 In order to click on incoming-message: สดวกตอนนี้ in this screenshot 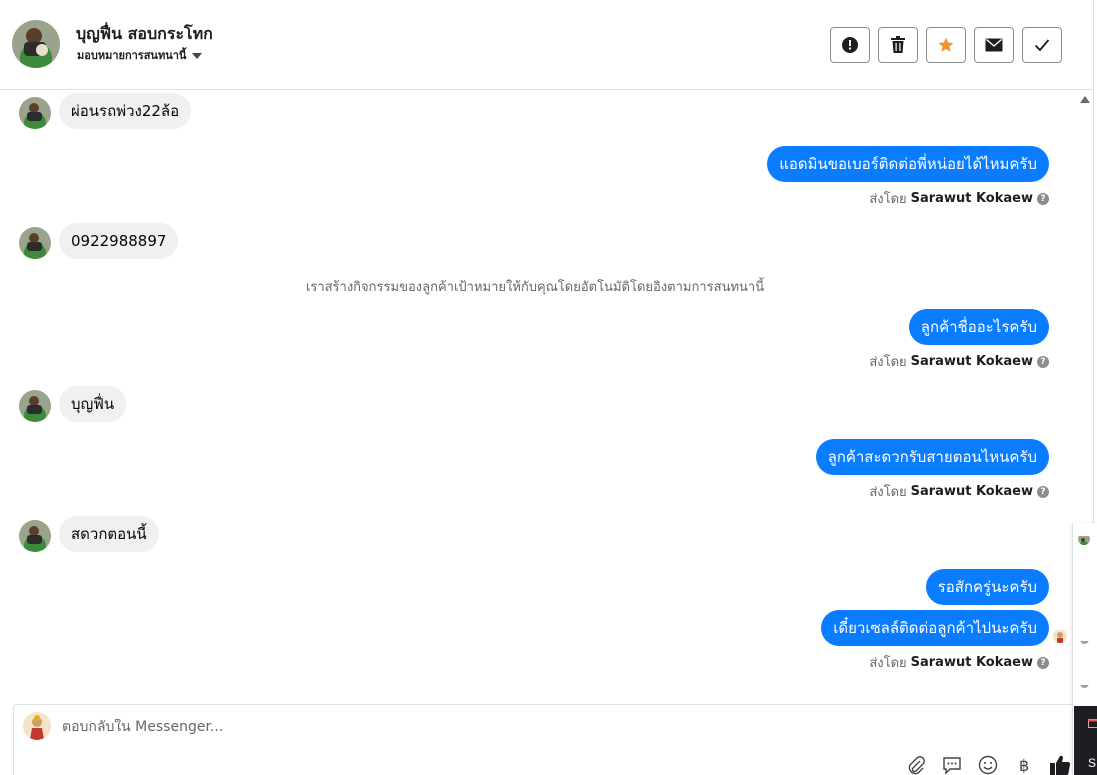, I will do `click(109, 534)`.